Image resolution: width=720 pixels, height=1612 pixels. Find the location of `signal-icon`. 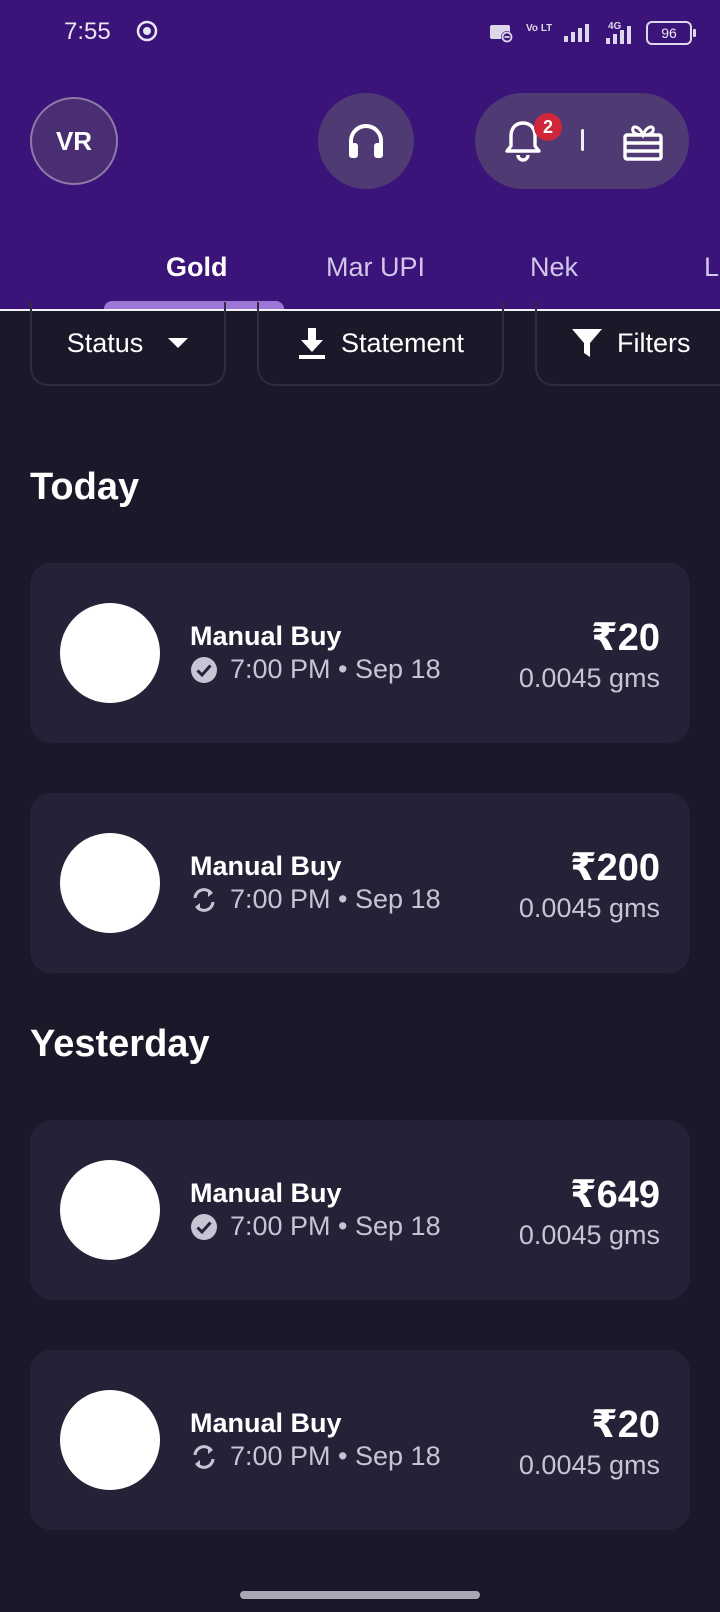

signal-icon is located at coordinates (576, 33).